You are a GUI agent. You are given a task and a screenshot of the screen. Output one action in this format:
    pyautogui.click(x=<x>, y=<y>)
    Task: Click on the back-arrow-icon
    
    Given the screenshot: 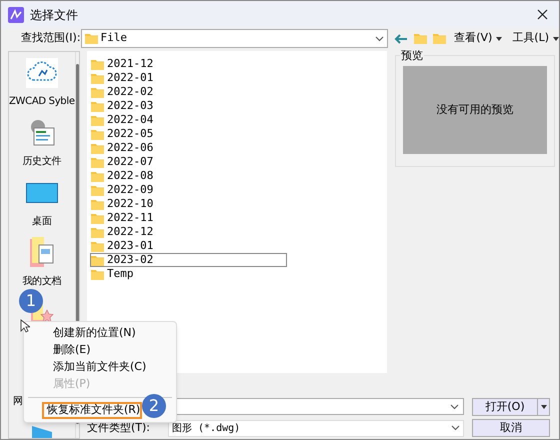 What is the action you would take?
    pyautogui.click(x=401, y=39)
    